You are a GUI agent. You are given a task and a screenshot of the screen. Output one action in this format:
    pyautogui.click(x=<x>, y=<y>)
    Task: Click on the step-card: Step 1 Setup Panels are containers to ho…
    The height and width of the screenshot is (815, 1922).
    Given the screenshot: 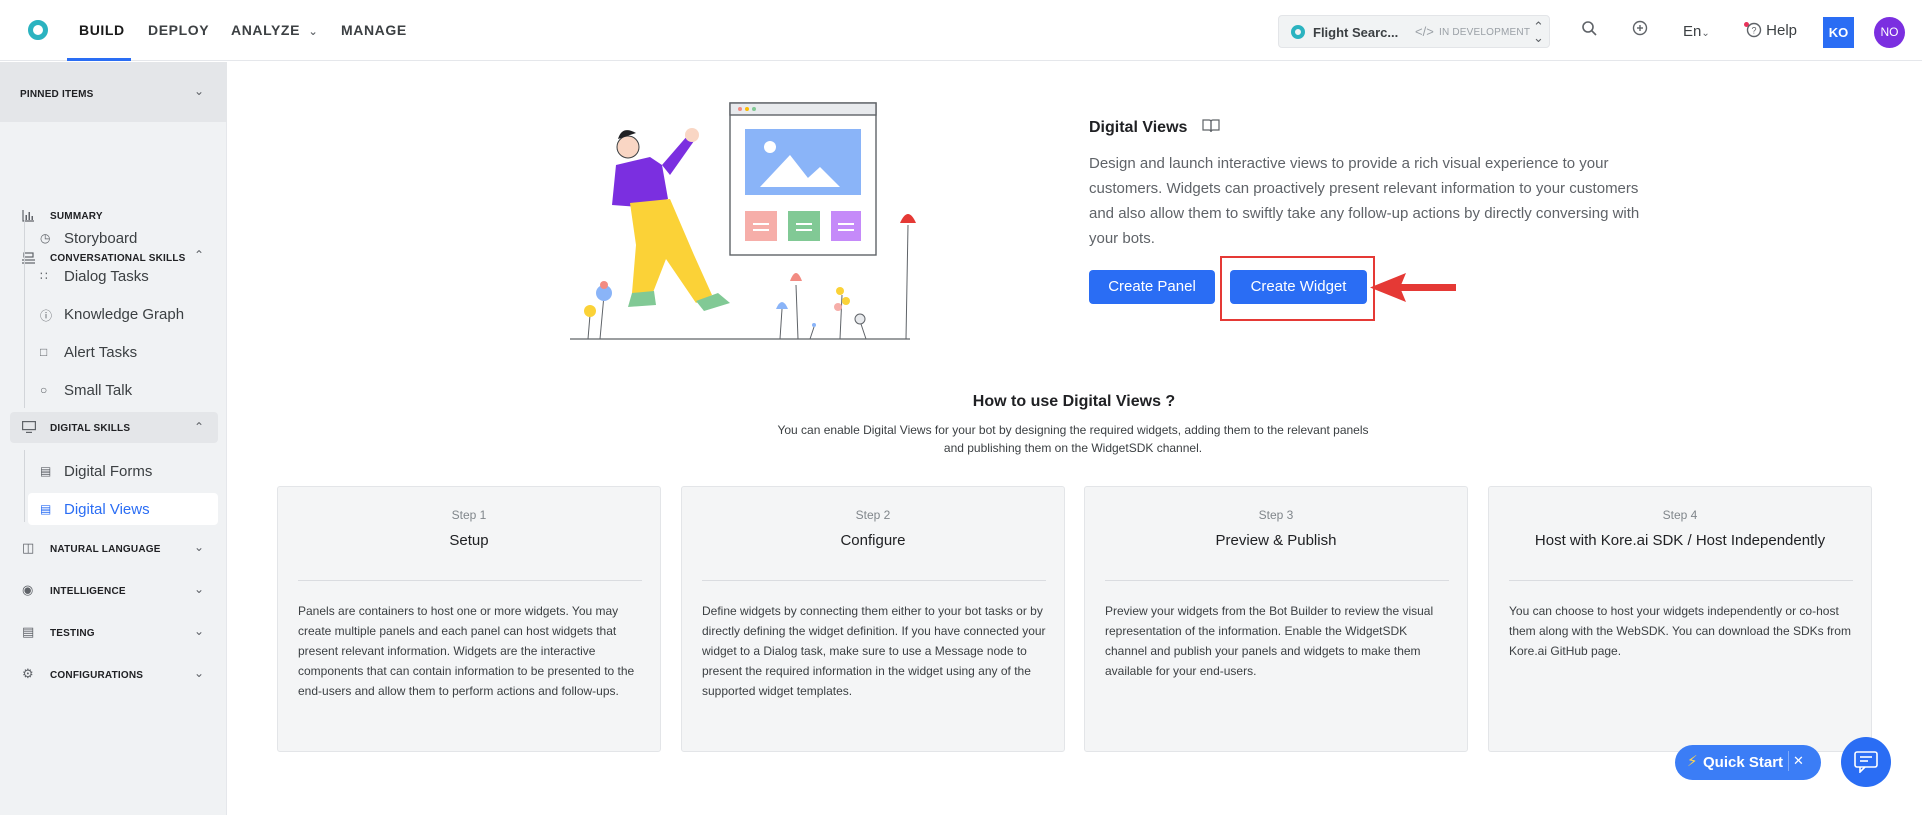 What is the action you would take?
    pyautogui.click(x=469, y=619)
    